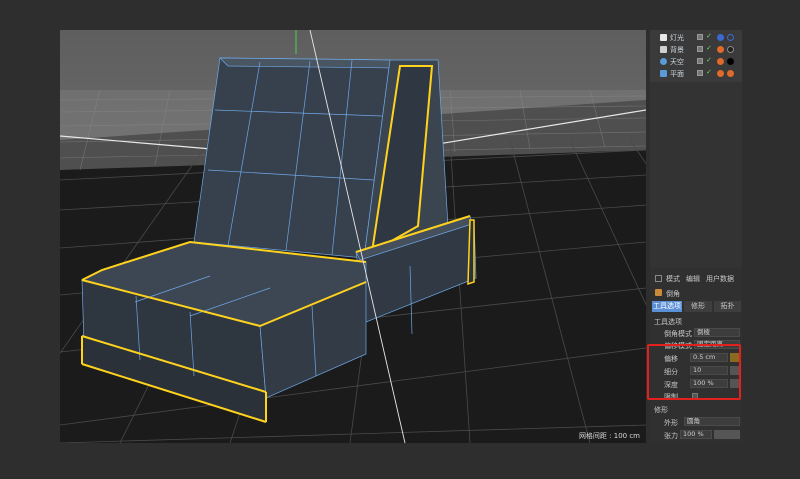  What do you see at coordinates (720, 279) in the screenshot?
I see `menu-user-data: 用户数据` at bounding box center [720, 279].